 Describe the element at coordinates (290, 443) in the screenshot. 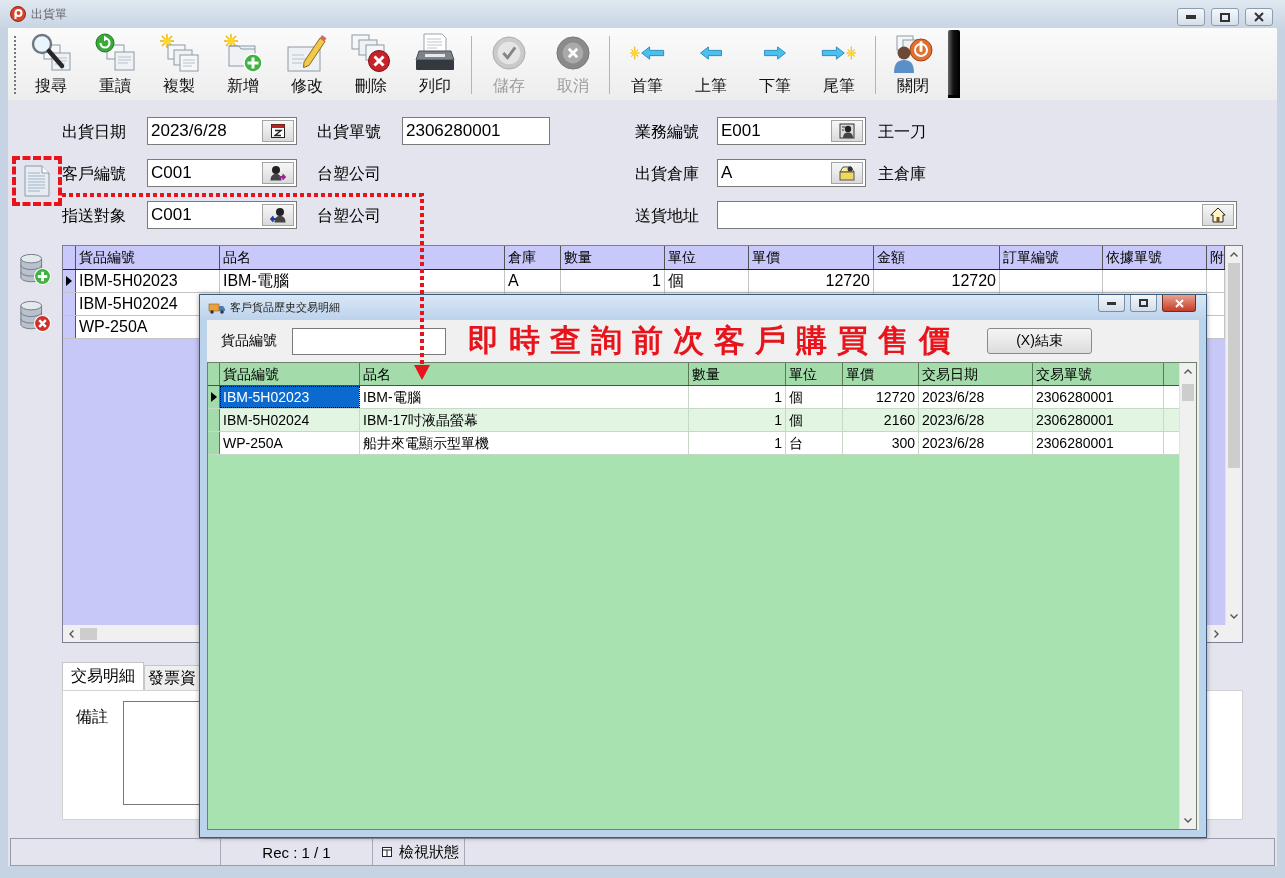

I see `table-cell: WP-250A` at that location.